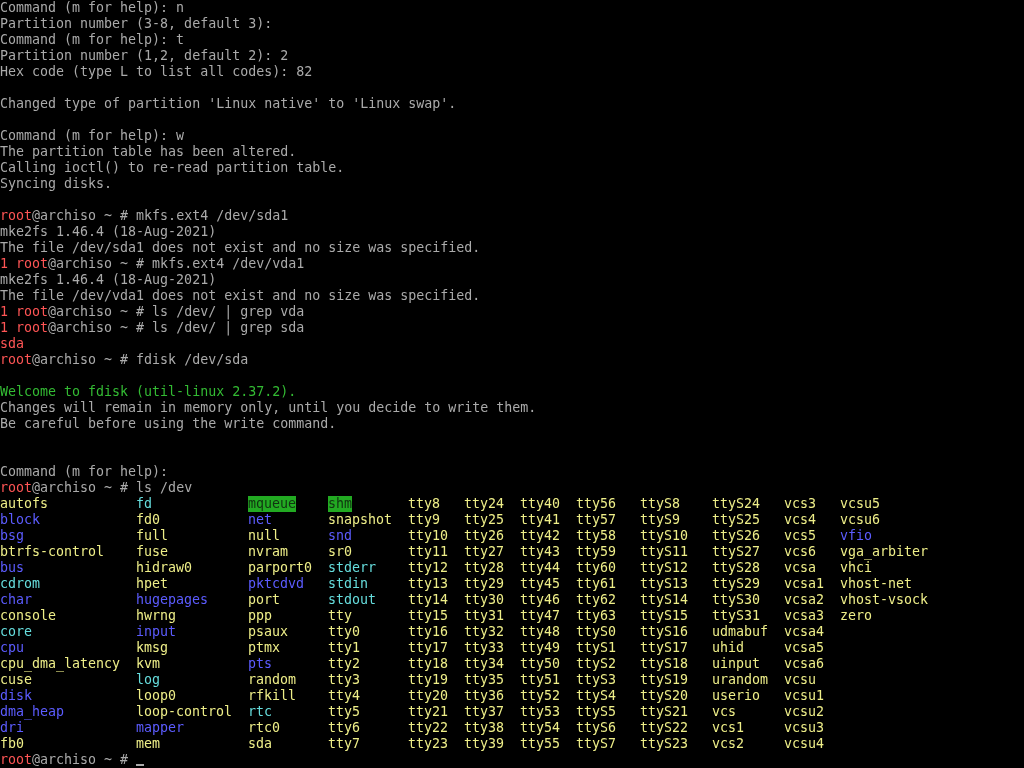  Describe the element at coordinates (876, 584) in the screenshot. I see `file-name: vhost-net` at that location.